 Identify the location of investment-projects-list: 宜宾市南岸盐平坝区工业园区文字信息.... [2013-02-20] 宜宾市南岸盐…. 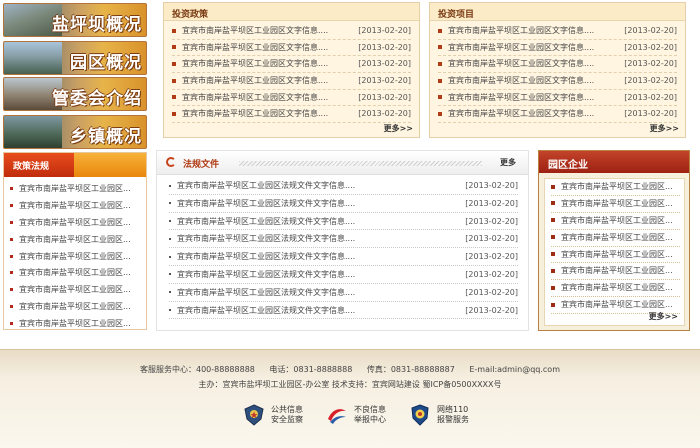
(557, 72).